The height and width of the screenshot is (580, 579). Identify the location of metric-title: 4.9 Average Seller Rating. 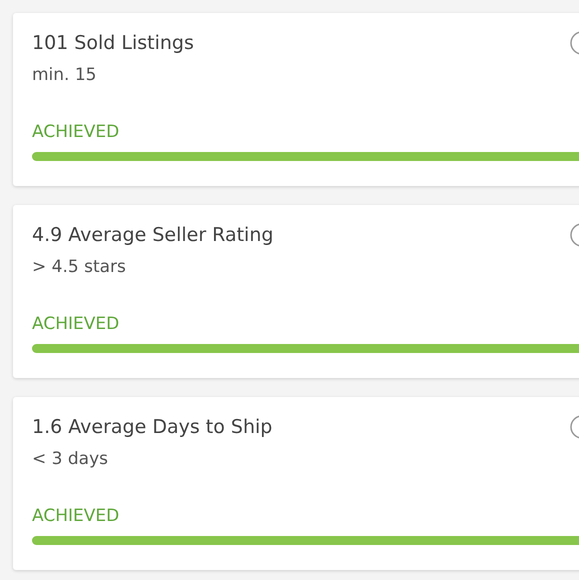
(153, 235).